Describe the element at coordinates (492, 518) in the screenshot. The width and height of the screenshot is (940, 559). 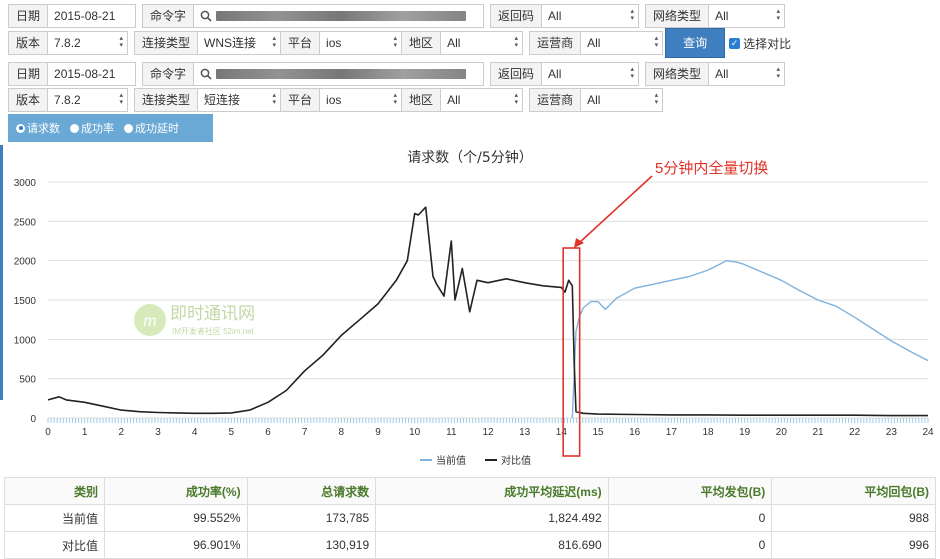
I see `table-cell: 1,824.492` at that location.